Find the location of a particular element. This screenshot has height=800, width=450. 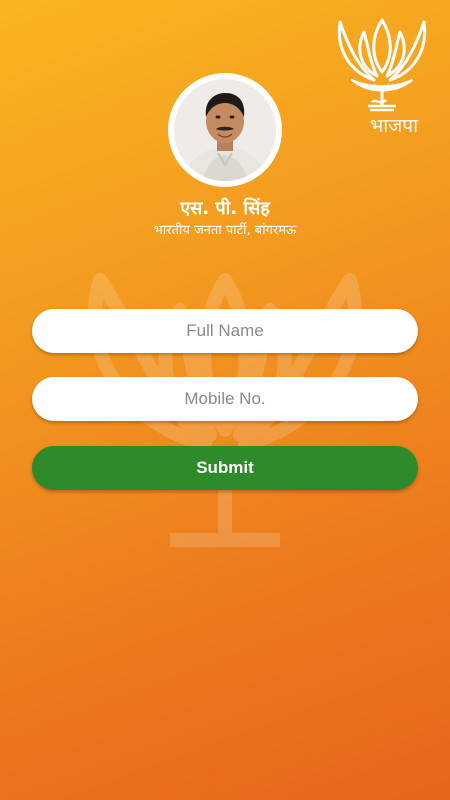

person-avatar is located at coordinates (225, 130).